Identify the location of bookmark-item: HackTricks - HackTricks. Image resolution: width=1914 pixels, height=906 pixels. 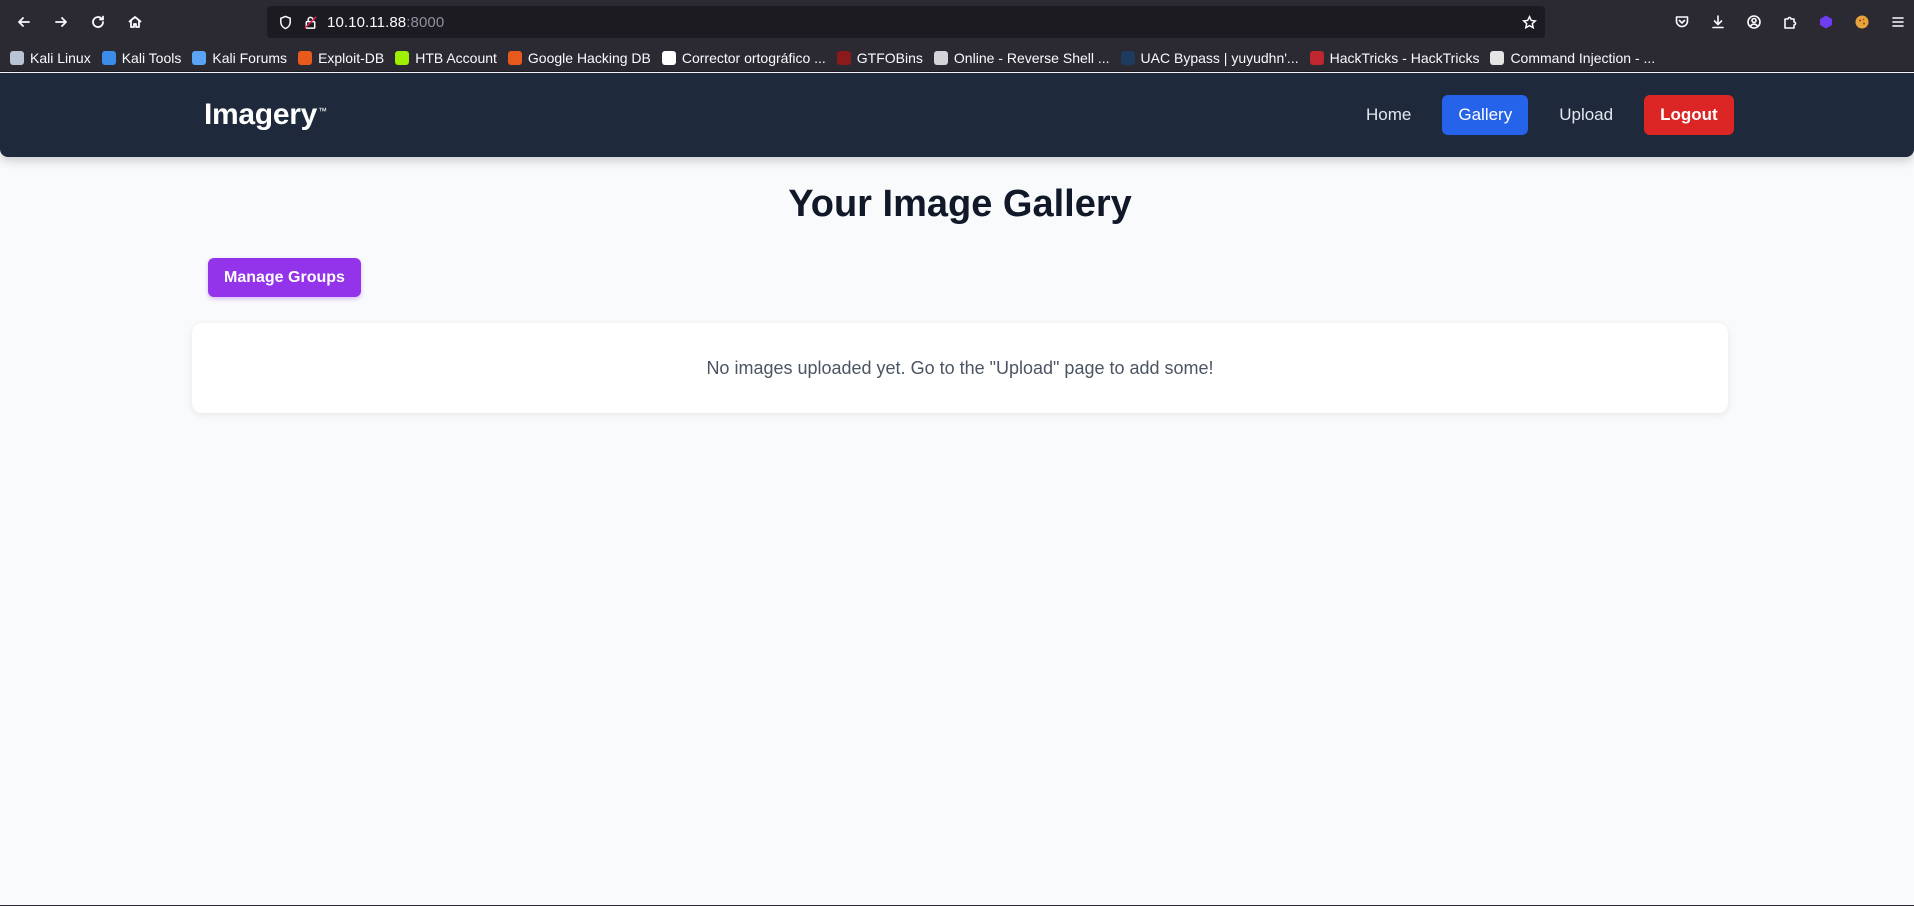
(1394, 57).